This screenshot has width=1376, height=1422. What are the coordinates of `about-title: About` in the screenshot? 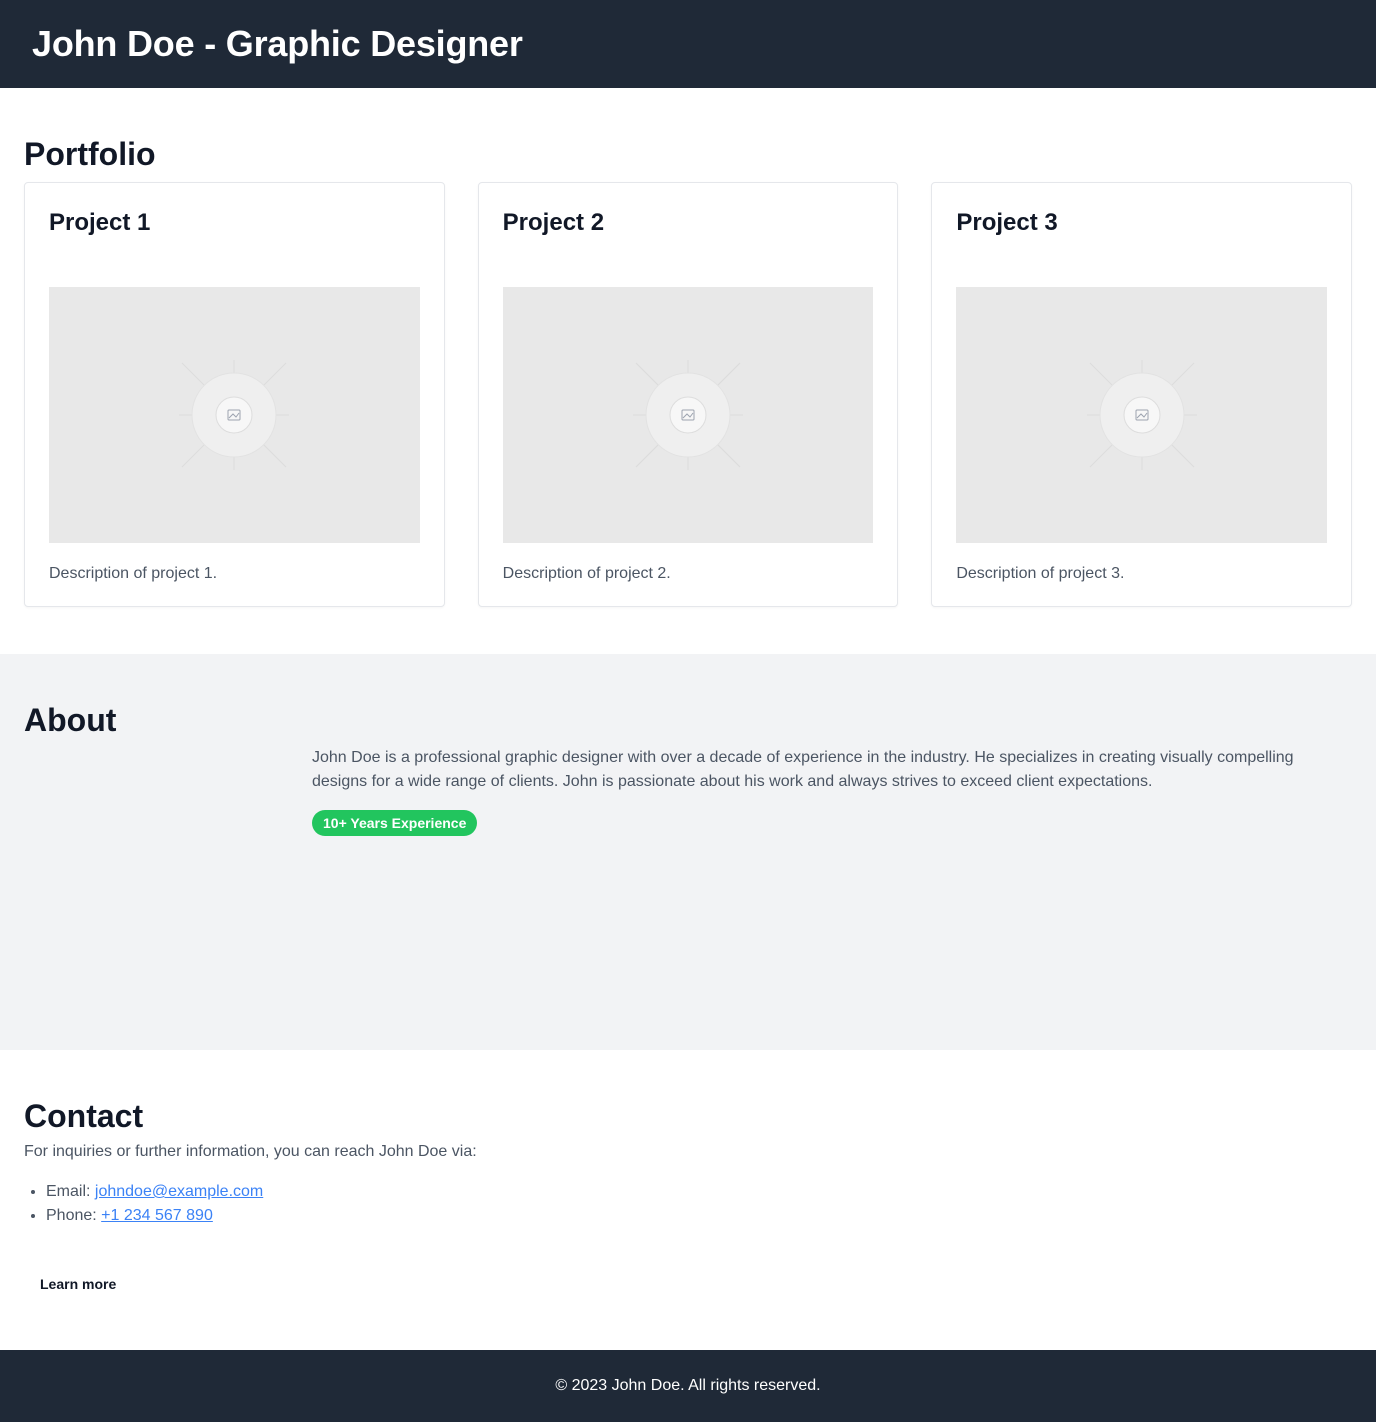 It's located at (70, 720).